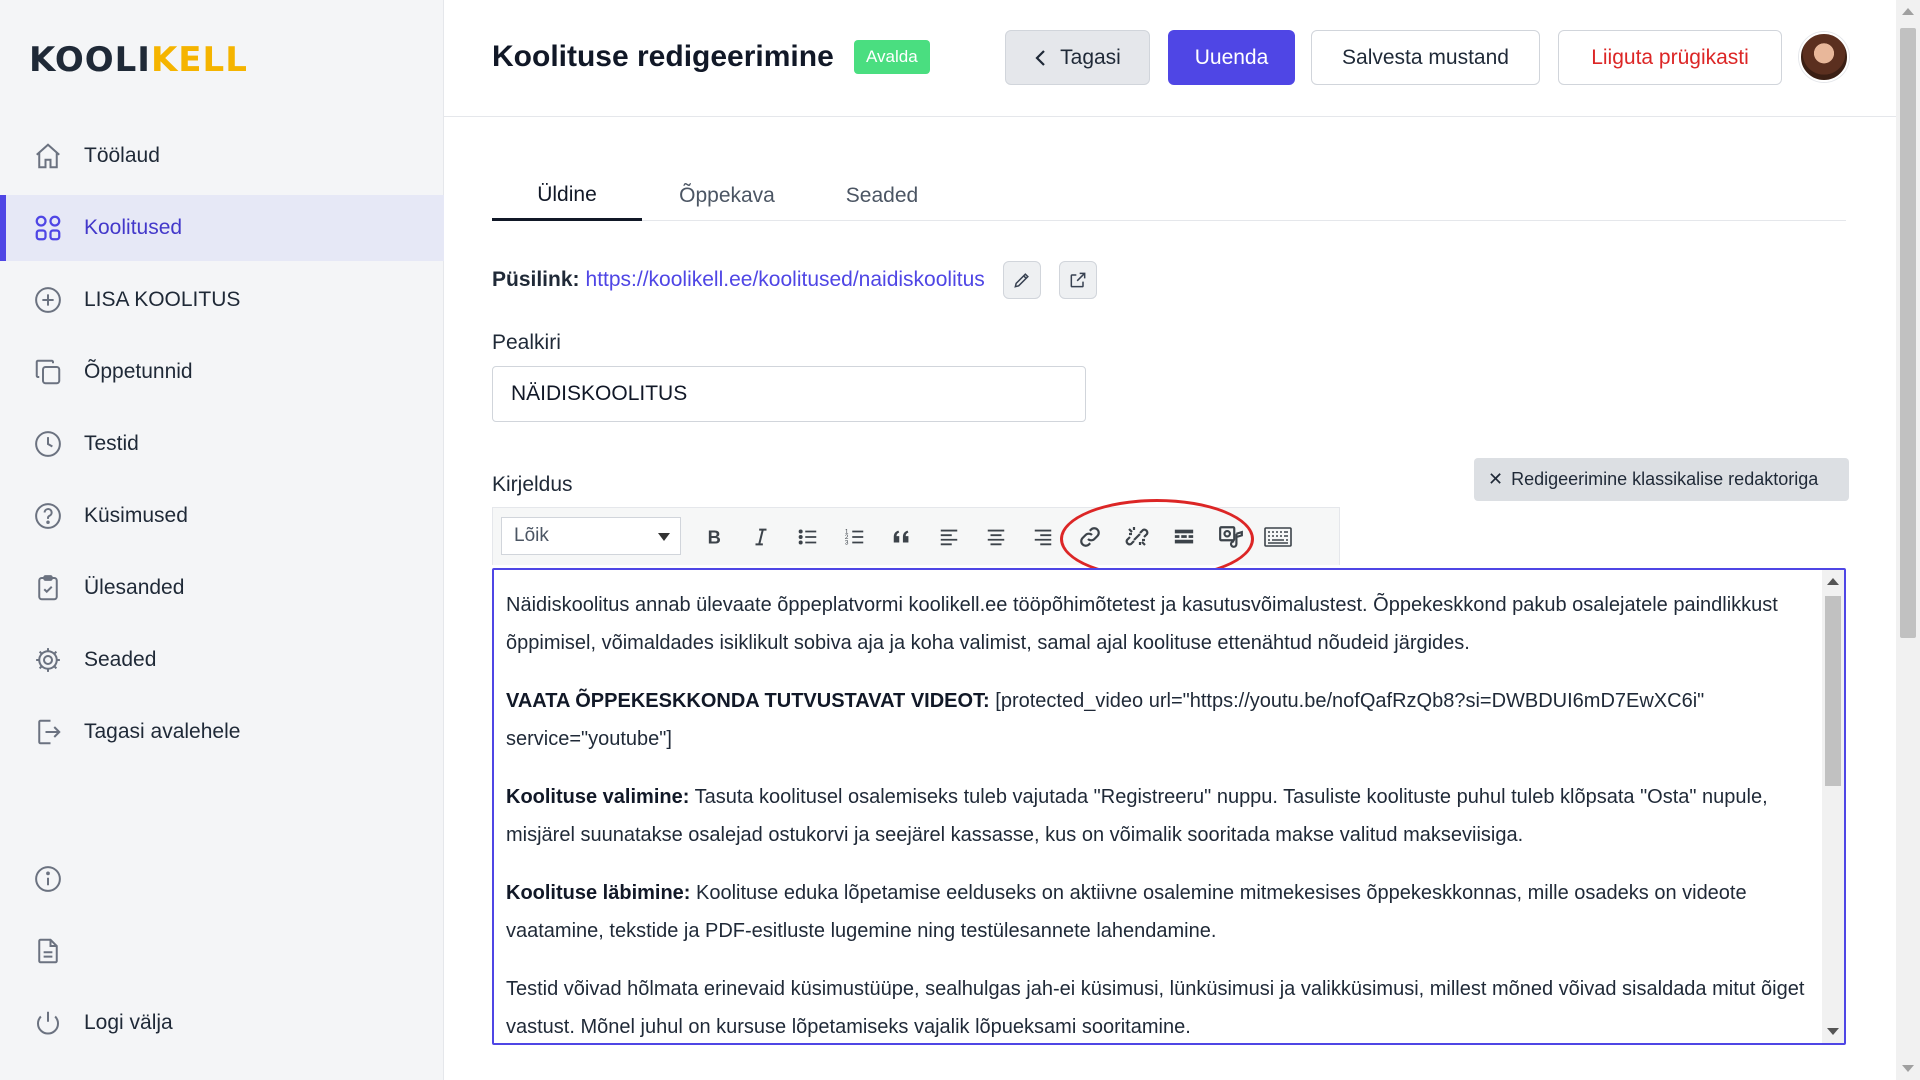  Describe the element at coordinates (892, 57) in the screenshot. I see `status-badge: Avalda` at that location.